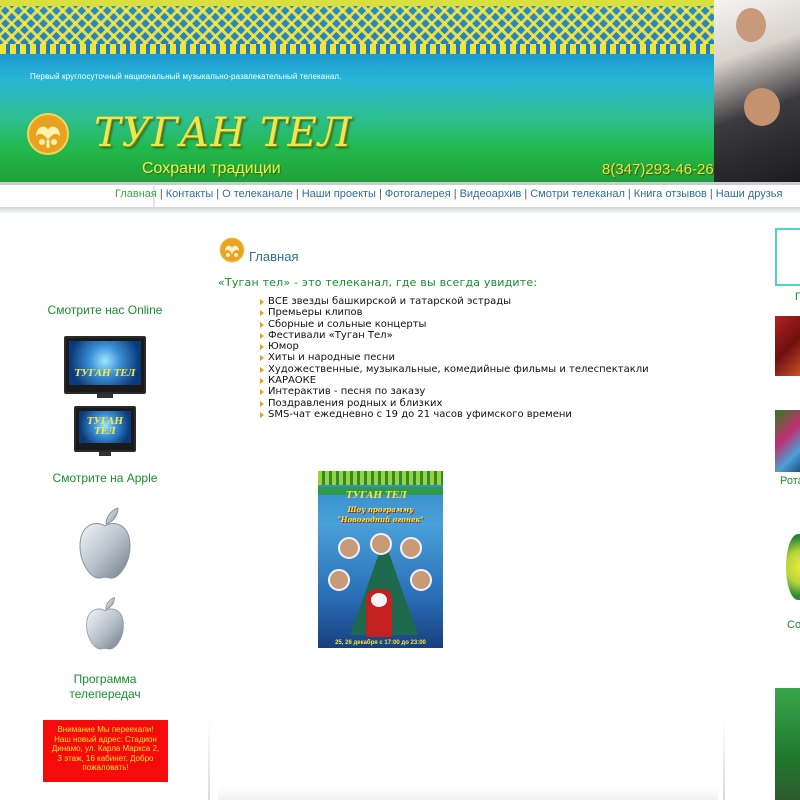  What do you see at coordinates (380, 509) in the screenshot?
I see `poster-title-line1: Шоу программу` at bounding box center [380, 509].